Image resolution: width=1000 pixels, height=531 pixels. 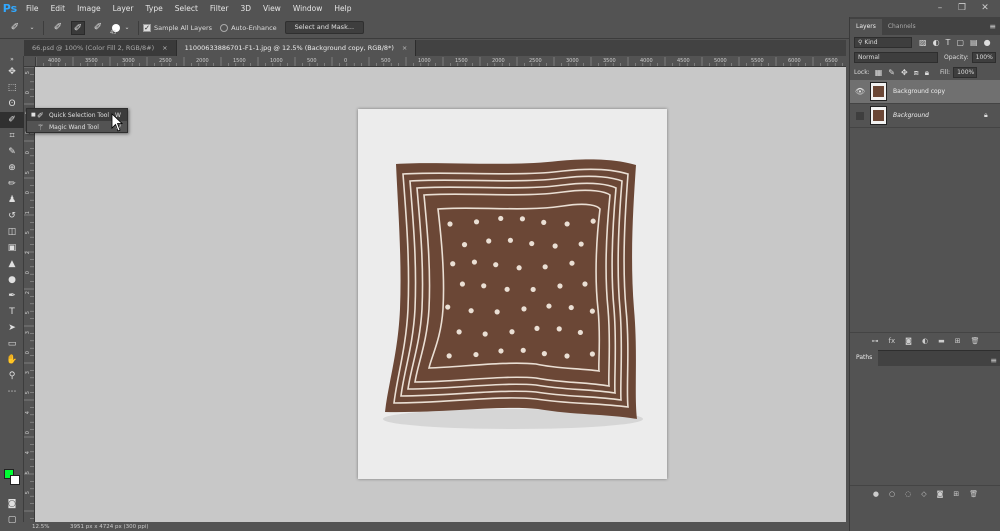 I want to click on lasso-tool-icon: ʘ, so click(x=12, y=104).